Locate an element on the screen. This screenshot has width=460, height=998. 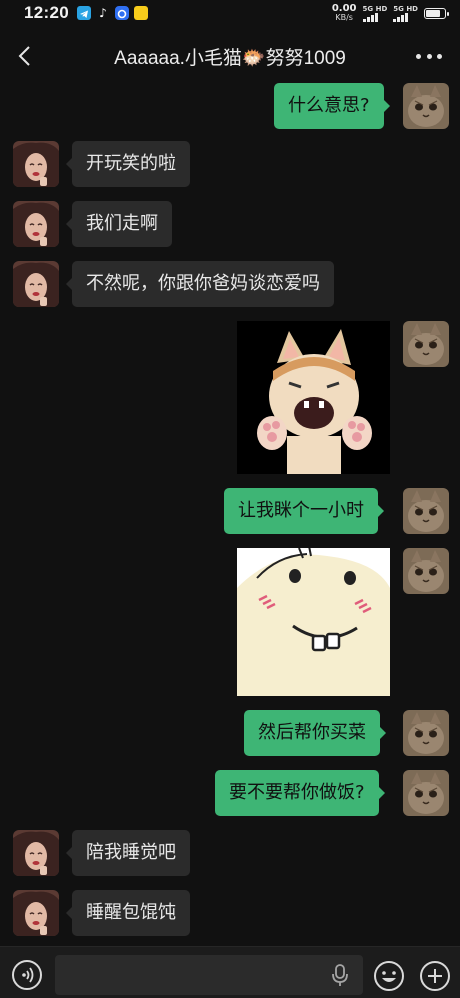
signal-sim2: 5G HD is located at coordinates (405, 13).